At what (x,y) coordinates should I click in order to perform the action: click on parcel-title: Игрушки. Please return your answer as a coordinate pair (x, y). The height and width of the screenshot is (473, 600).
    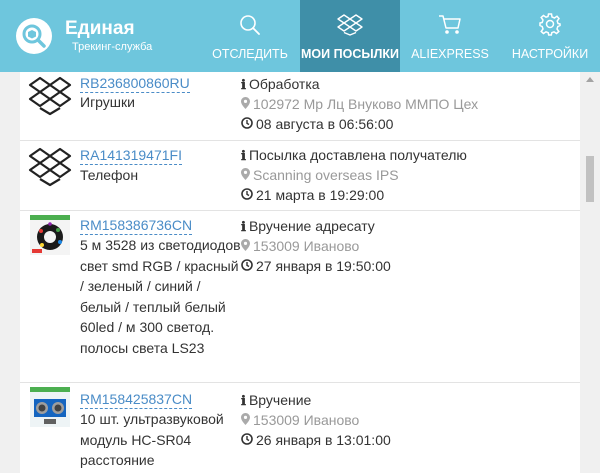
    Looking at the image, I should click on (107, 102).